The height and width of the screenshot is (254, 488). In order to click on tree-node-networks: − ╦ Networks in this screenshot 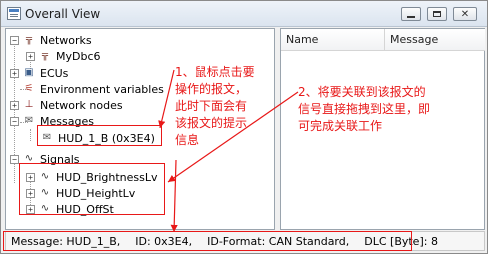, I will do `click(51, 40)`.